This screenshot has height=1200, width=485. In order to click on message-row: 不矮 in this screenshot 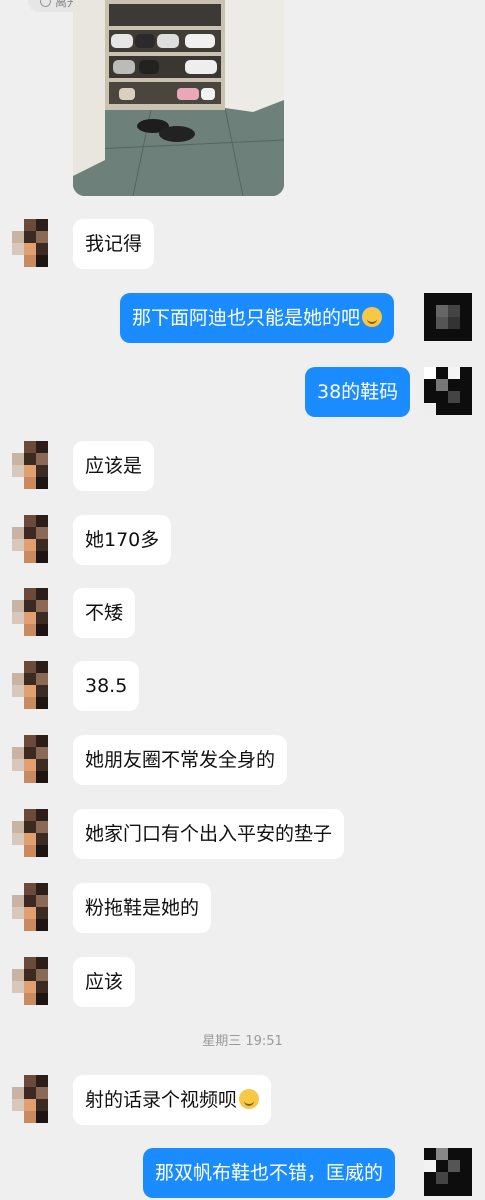, I will do `click(242, 613)`.